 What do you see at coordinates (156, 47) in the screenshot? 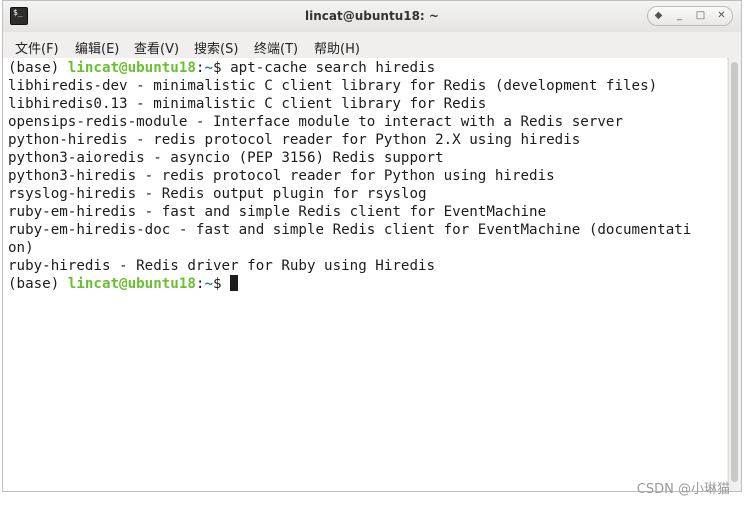
I see `menu-view: 查看(V)` at bounding box center [156, 47].